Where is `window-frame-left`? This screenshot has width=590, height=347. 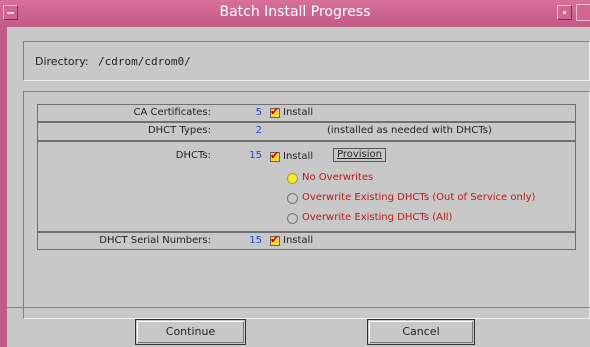 window-frame-left is located at coordinates (3, 187).